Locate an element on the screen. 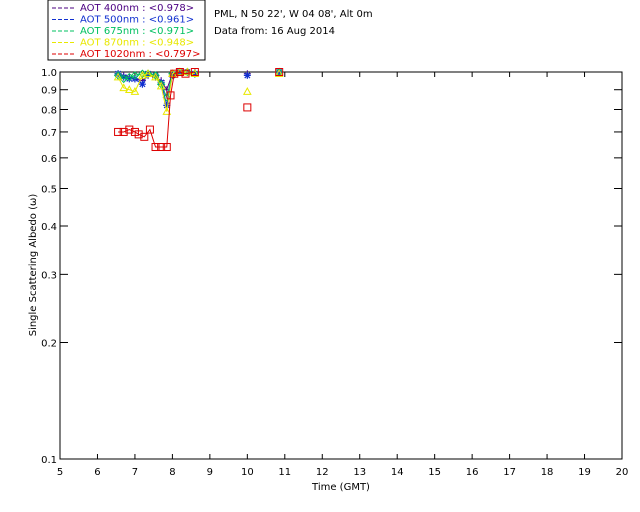  x-tick-label: 18 is located at coordinates (547, 472).